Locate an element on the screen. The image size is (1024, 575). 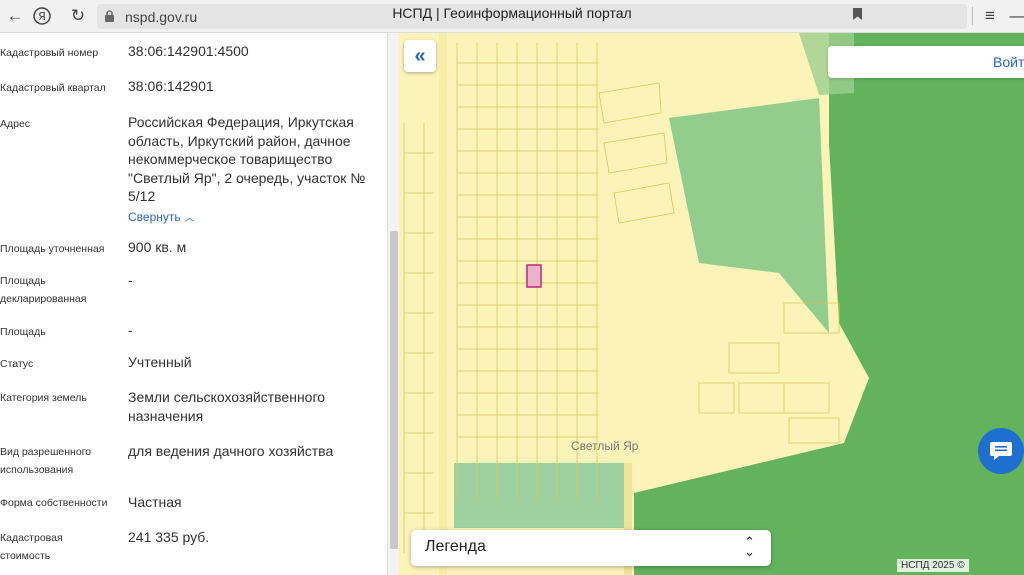
field-label: Кадастровый номер is located at coordinates (49, 53).